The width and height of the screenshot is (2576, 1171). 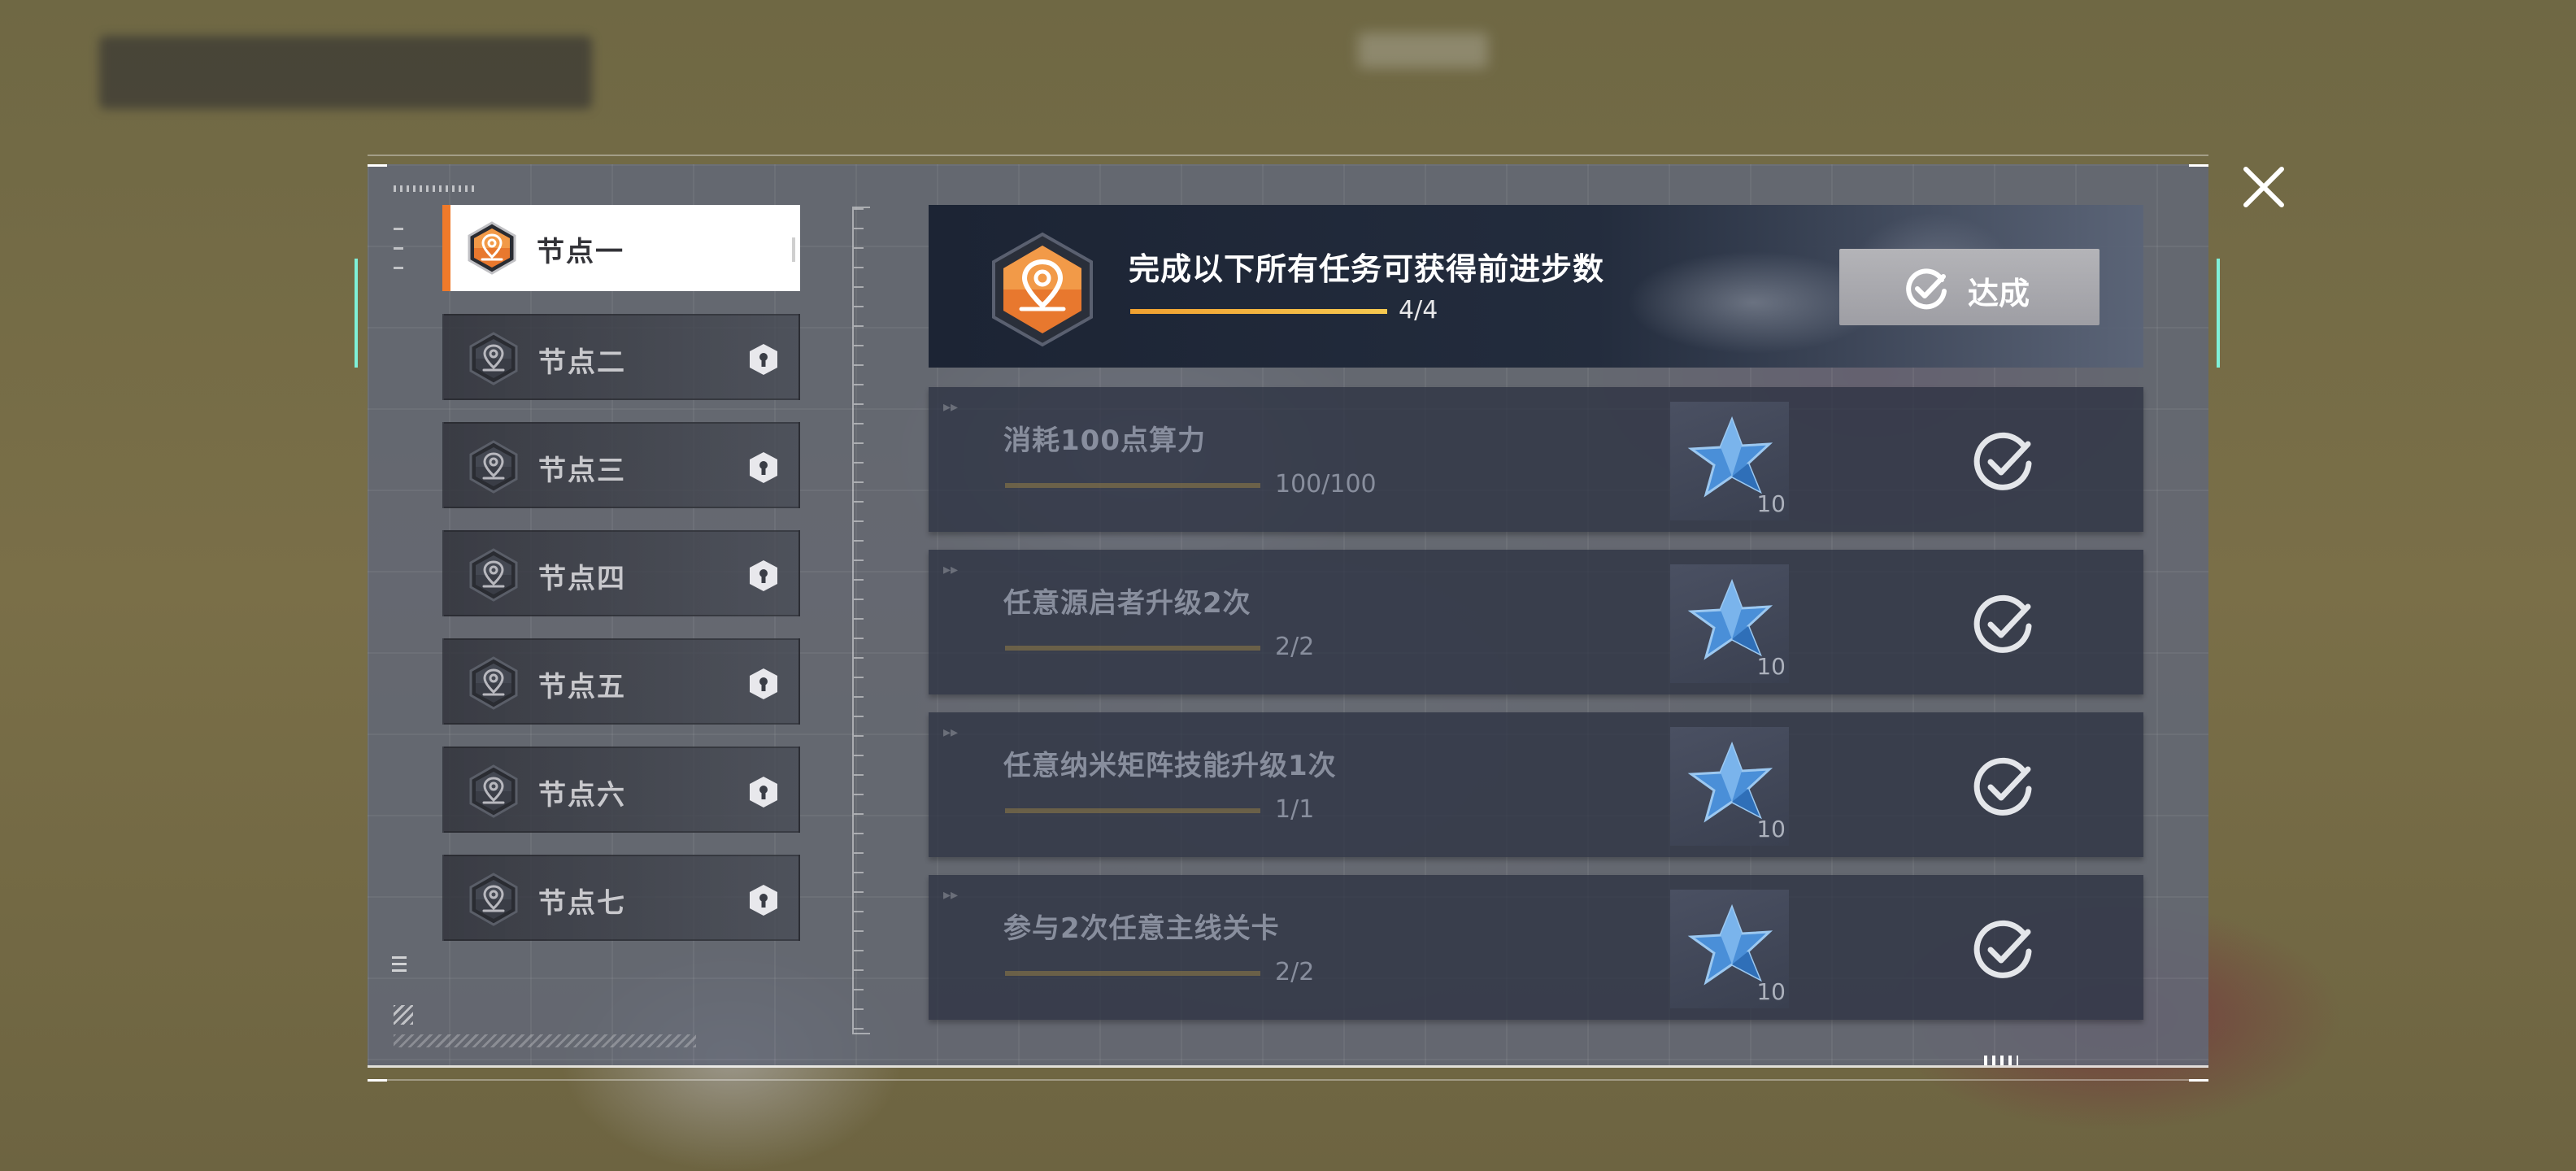 What do you see at coordinates (545, 1041) in the screenshot?
I see `decor-stripe` at bounding box center [545, 1041].